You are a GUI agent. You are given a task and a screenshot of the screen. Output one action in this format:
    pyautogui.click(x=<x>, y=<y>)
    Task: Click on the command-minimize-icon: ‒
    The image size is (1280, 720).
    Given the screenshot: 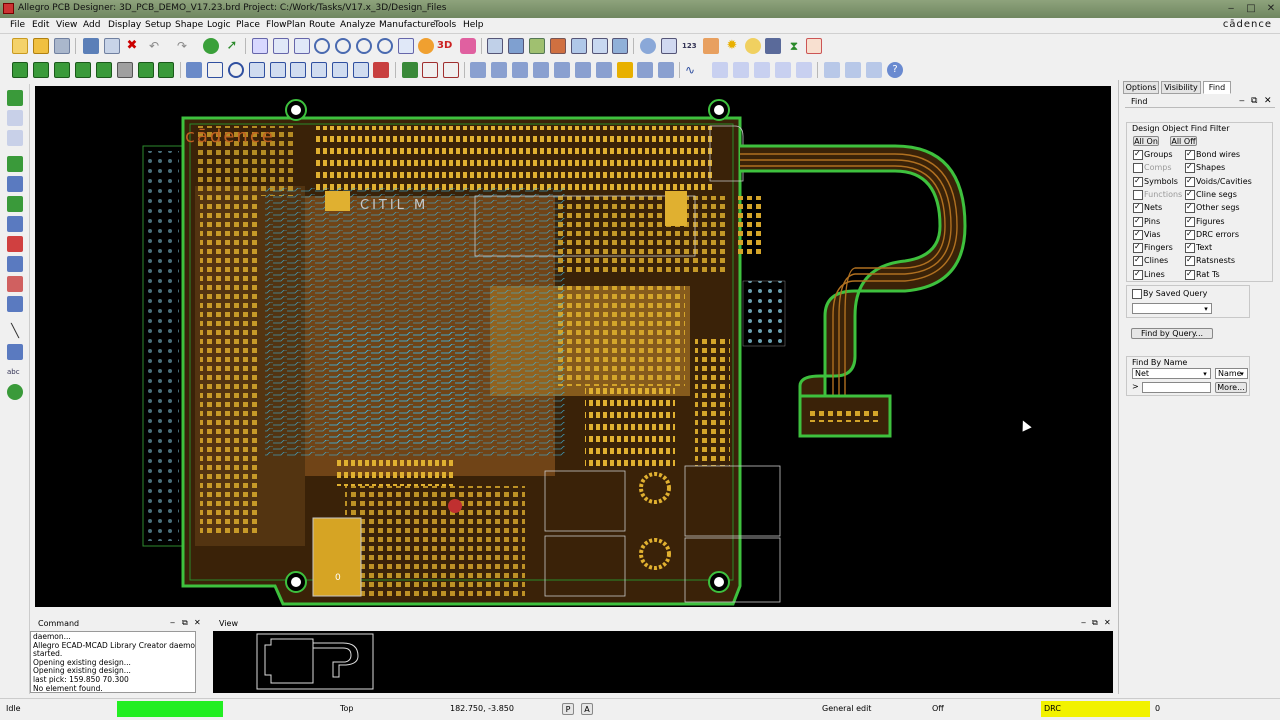 What is the action you would take?
    pyautogui.click(x=172, y=622)
    